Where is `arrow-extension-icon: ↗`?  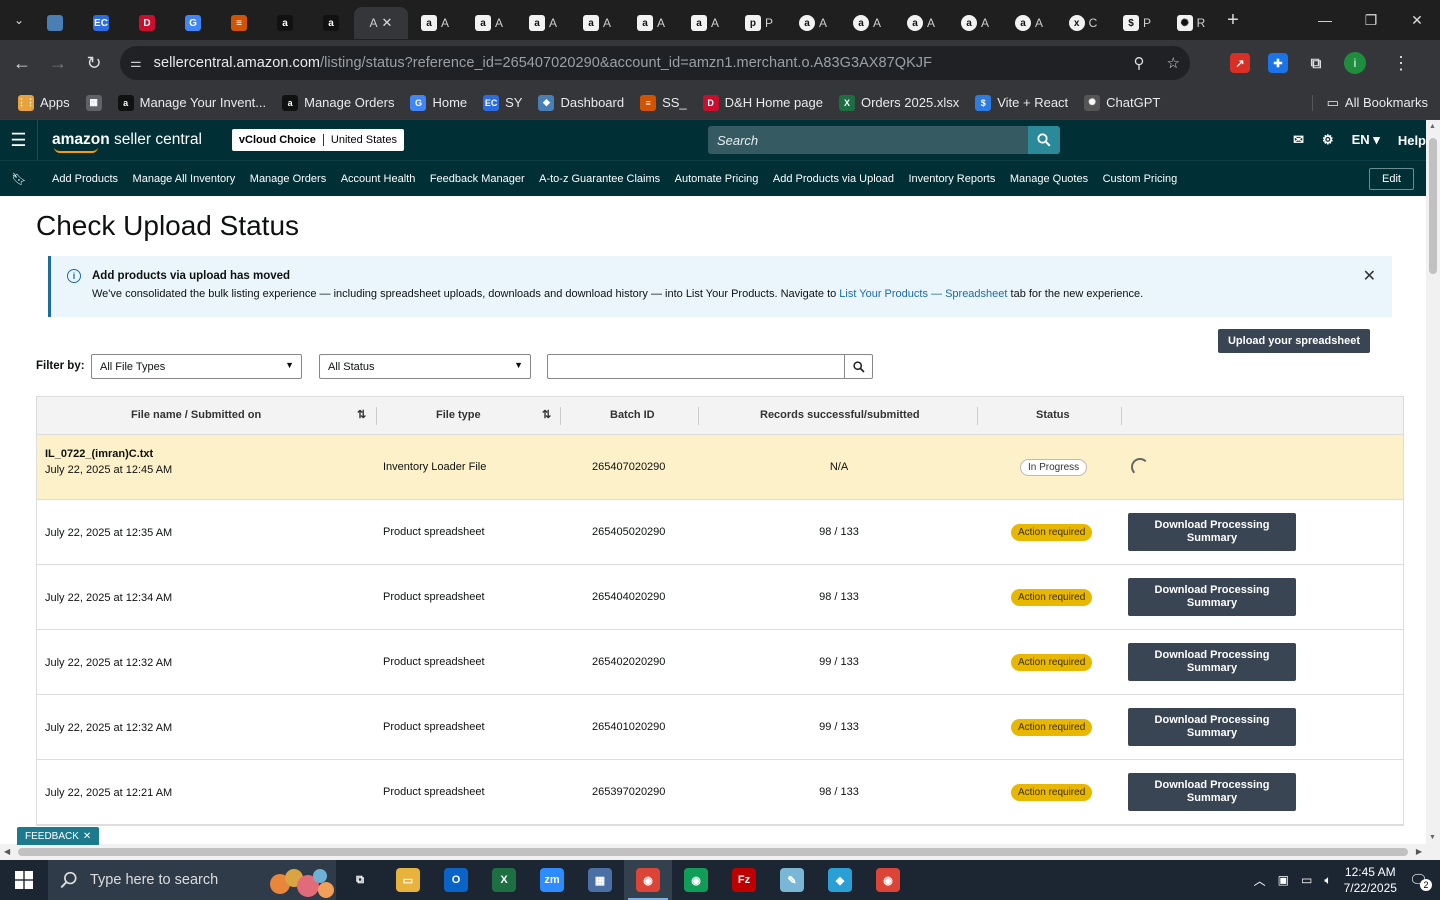 arrow-extension-icon: ↗ is located at coordinates (1240, 63).